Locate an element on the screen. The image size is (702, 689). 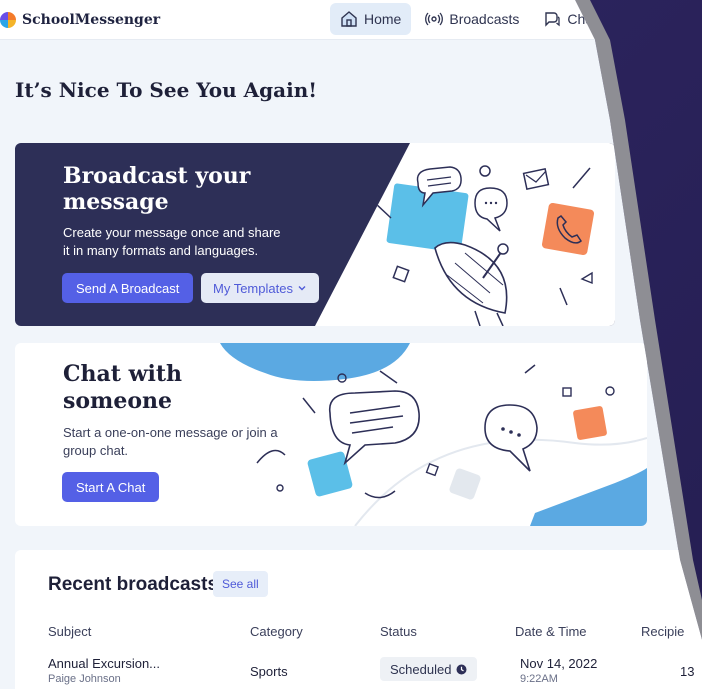
app-name: SchoolMessenger is located at coordinates (91, 20).